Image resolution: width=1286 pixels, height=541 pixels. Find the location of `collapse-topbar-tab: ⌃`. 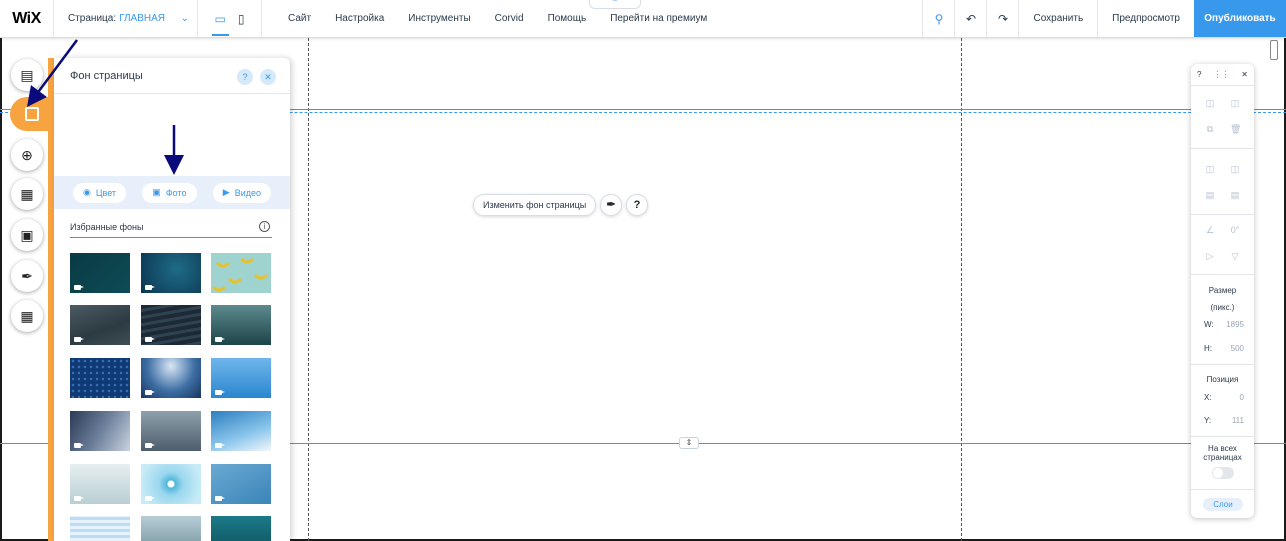

collapse-topbar-tab: ⌃ is located at coordinates (615, 4).